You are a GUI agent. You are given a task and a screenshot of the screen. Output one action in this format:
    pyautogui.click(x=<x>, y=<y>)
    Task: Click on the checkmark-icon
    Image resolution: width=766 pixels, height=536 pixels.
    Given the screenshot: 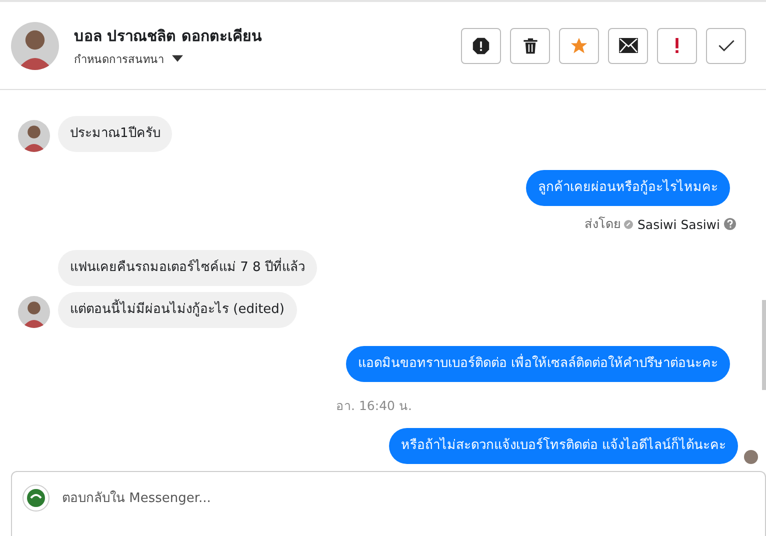 What is the action you would take?
    pyautogui.click(x=726, y=45)
    